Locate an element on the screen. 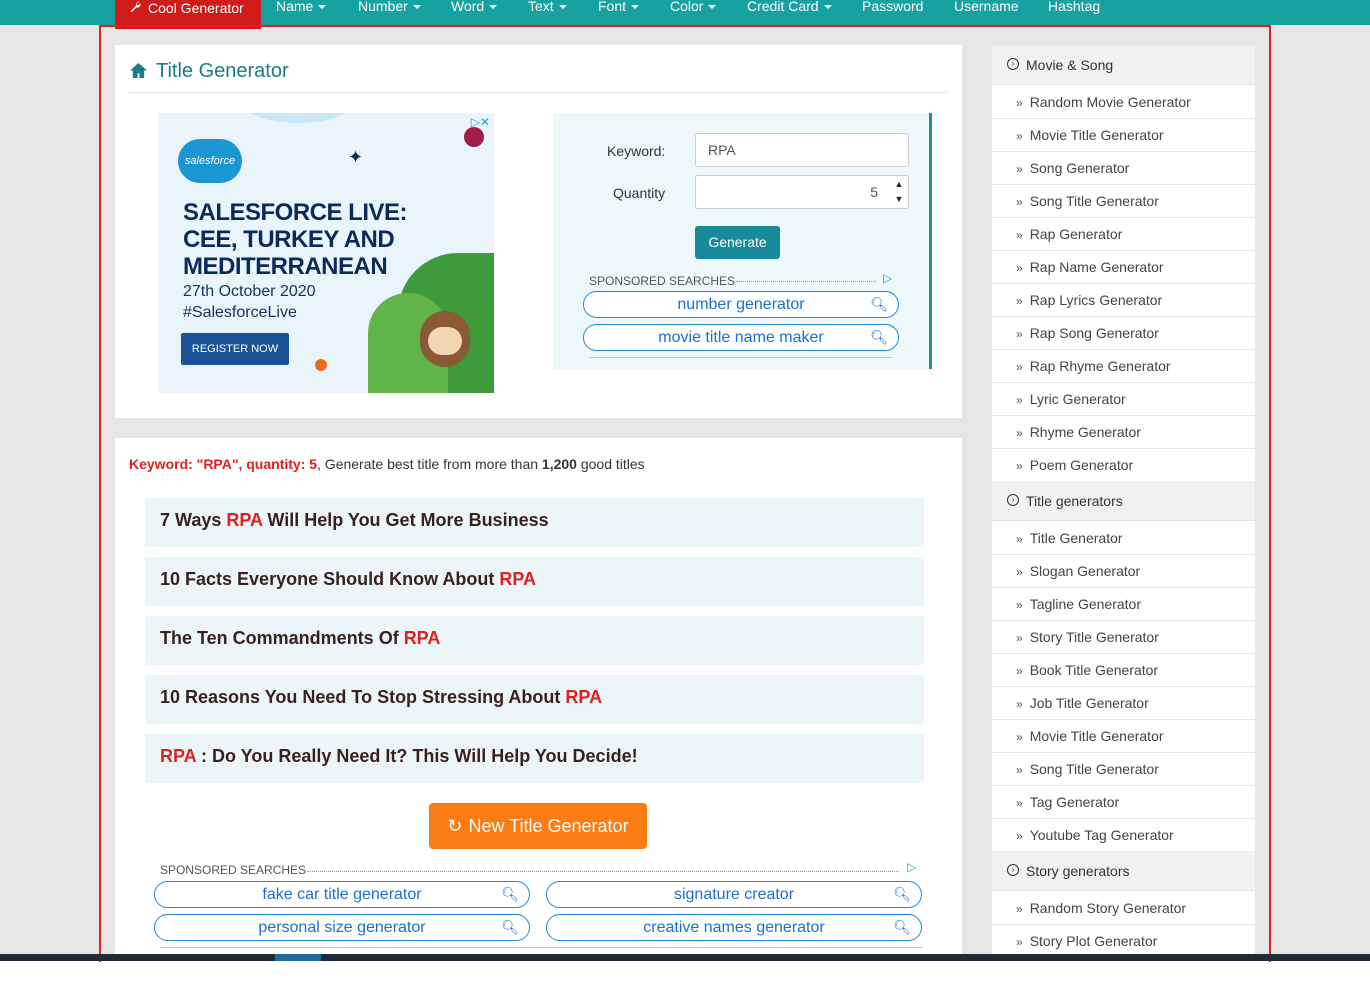 This screenshot has height=987, width=1370. sidebar-section-story-generators: › Story generators is located at coordinates (1123, 871).